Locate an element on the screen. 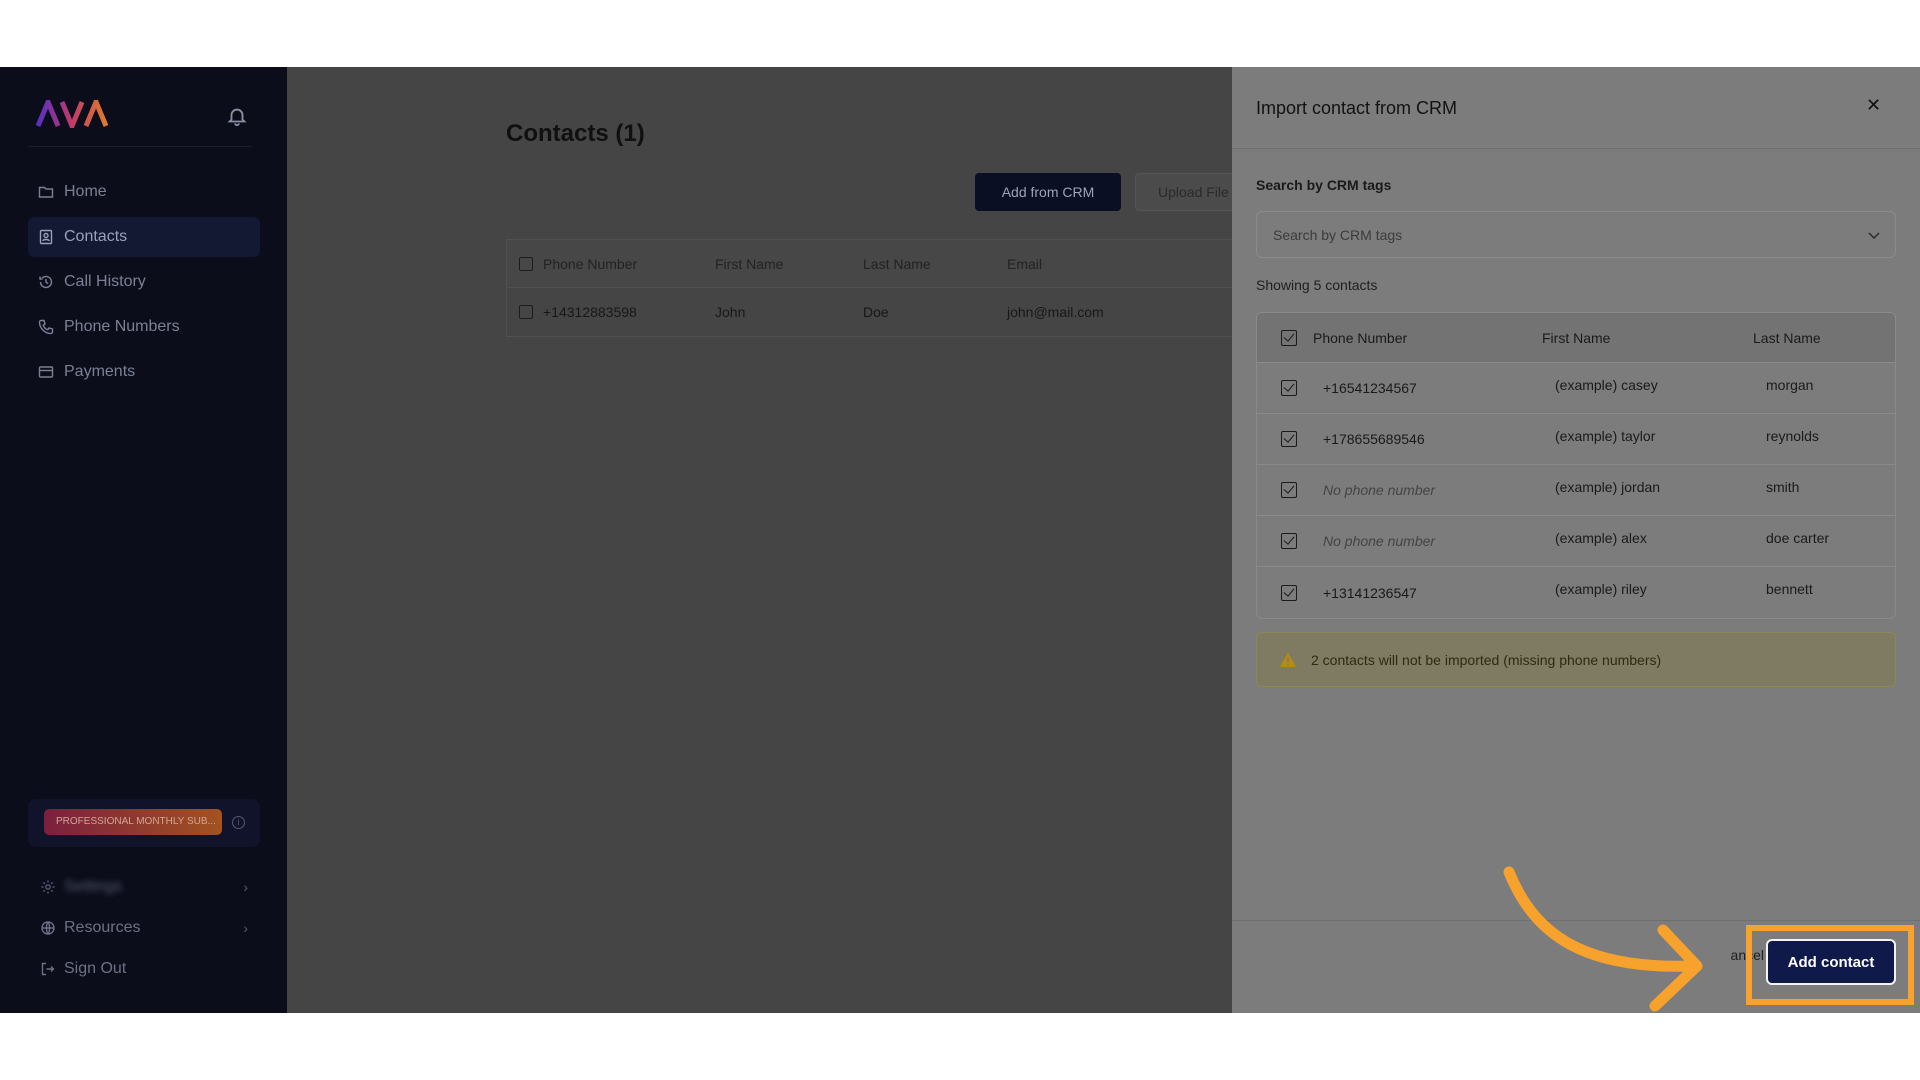  column-header: Email is located at coordinates (1025, 263).